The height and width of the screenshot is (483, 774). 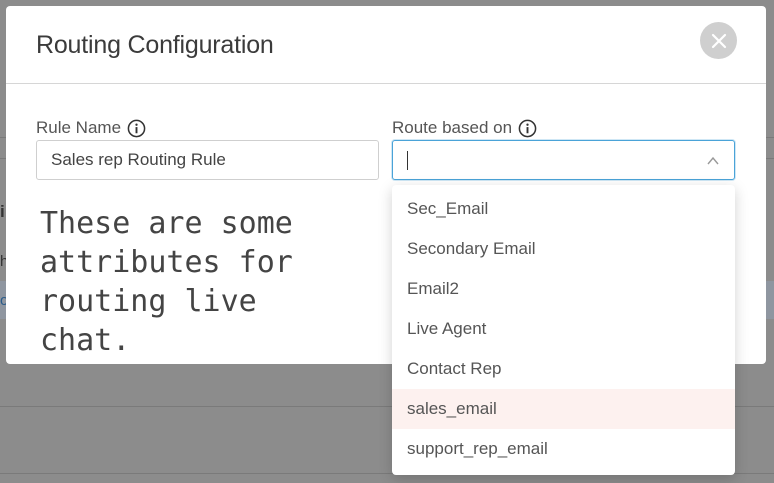 I want to click on route-based-on-label: Route based on, so click(x=464, y=128).